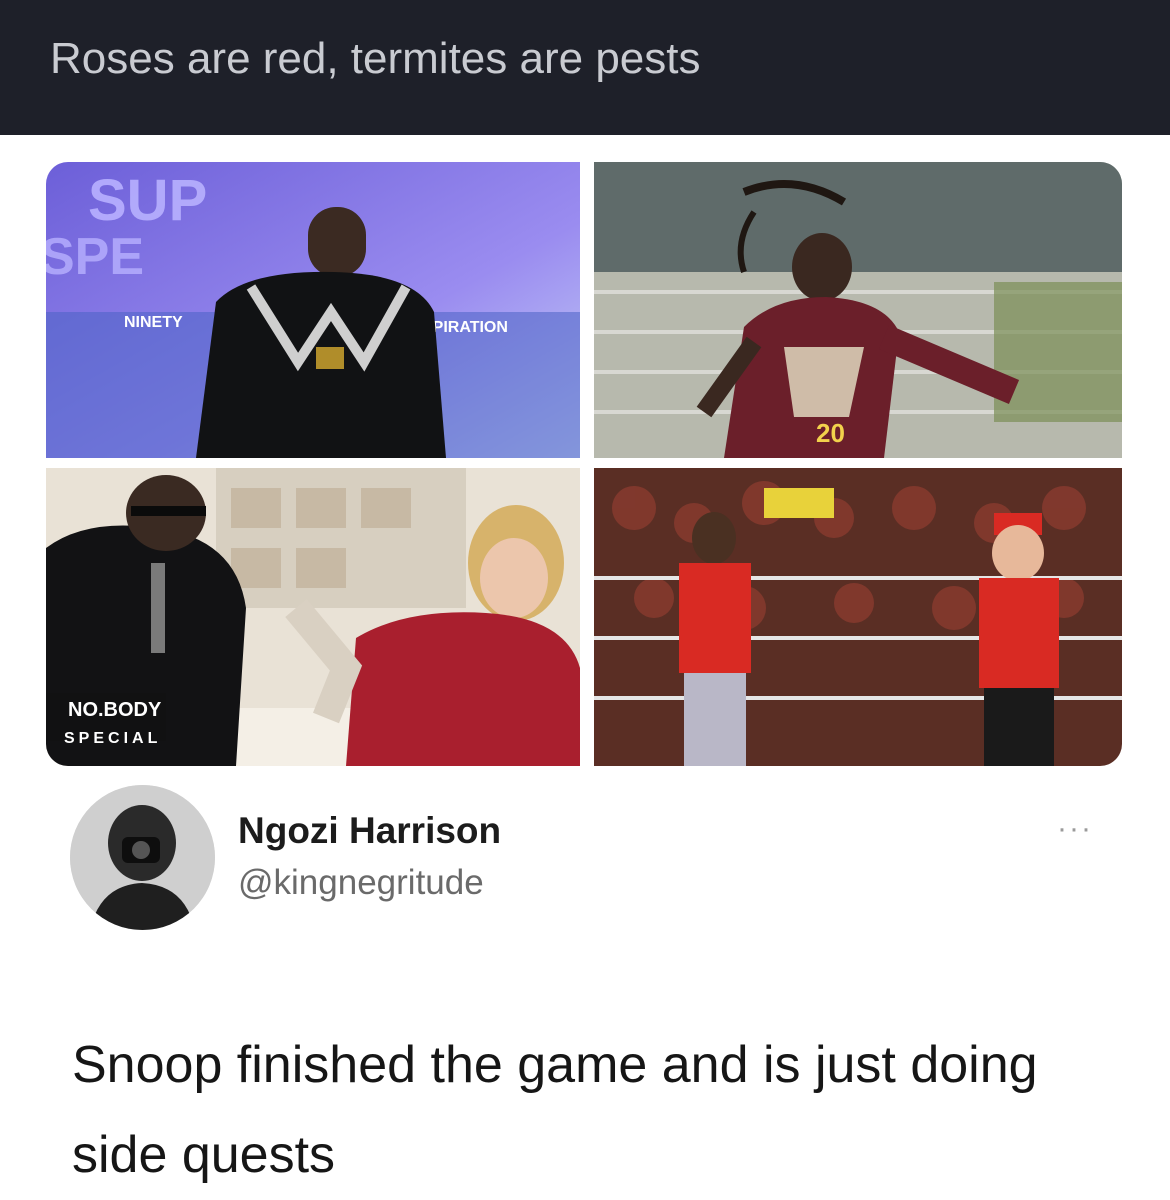  What do you see at coordinates (313, 617) in the screenshot?
I see `photo-kitchen: NO.BODY SPECIAL` at bounding box center [313, 617].